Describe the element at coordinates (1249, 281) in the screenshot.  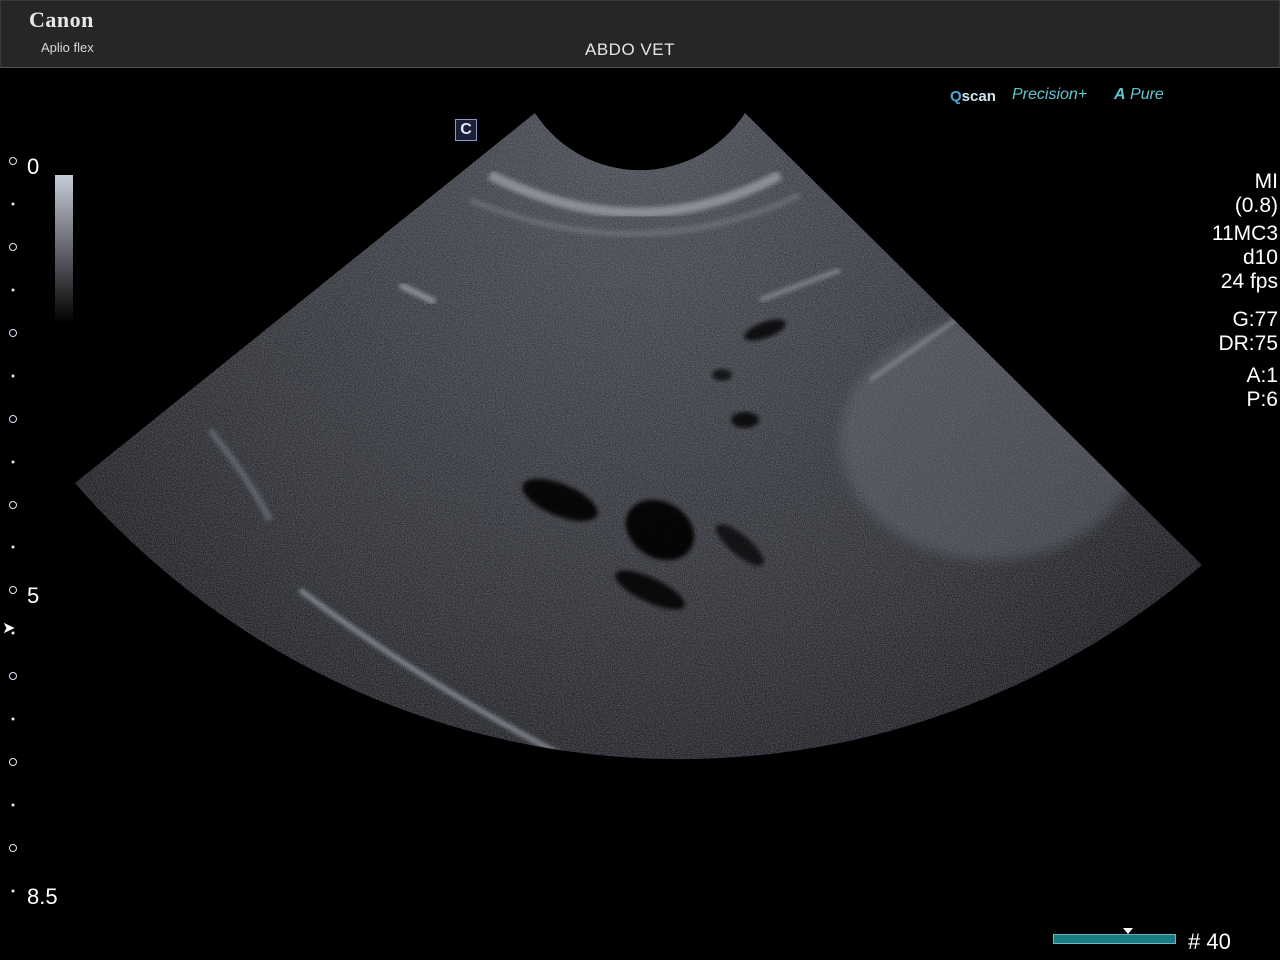
I see `frame-rate: 24 fps` at that location.